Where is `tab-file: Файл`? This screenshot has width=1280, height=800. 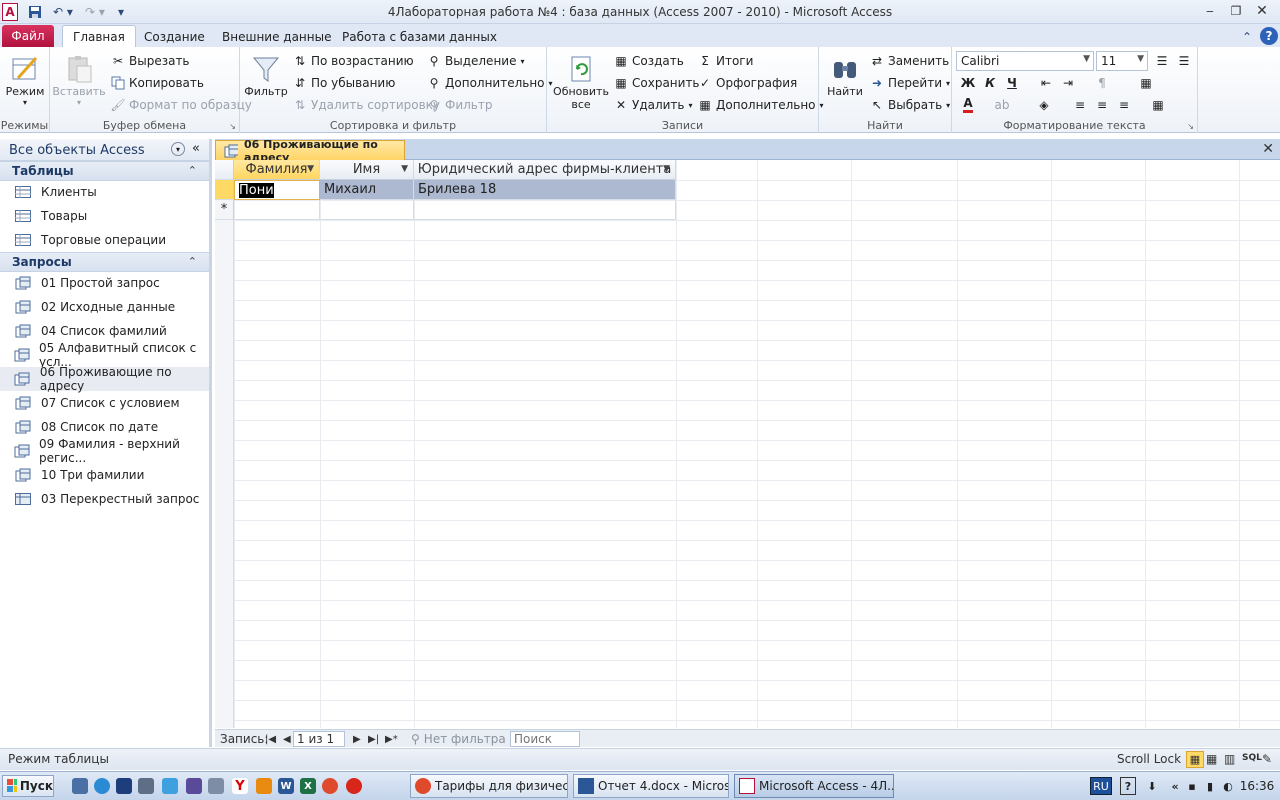 tab-file: Файл is located at coordinates (28, 36).